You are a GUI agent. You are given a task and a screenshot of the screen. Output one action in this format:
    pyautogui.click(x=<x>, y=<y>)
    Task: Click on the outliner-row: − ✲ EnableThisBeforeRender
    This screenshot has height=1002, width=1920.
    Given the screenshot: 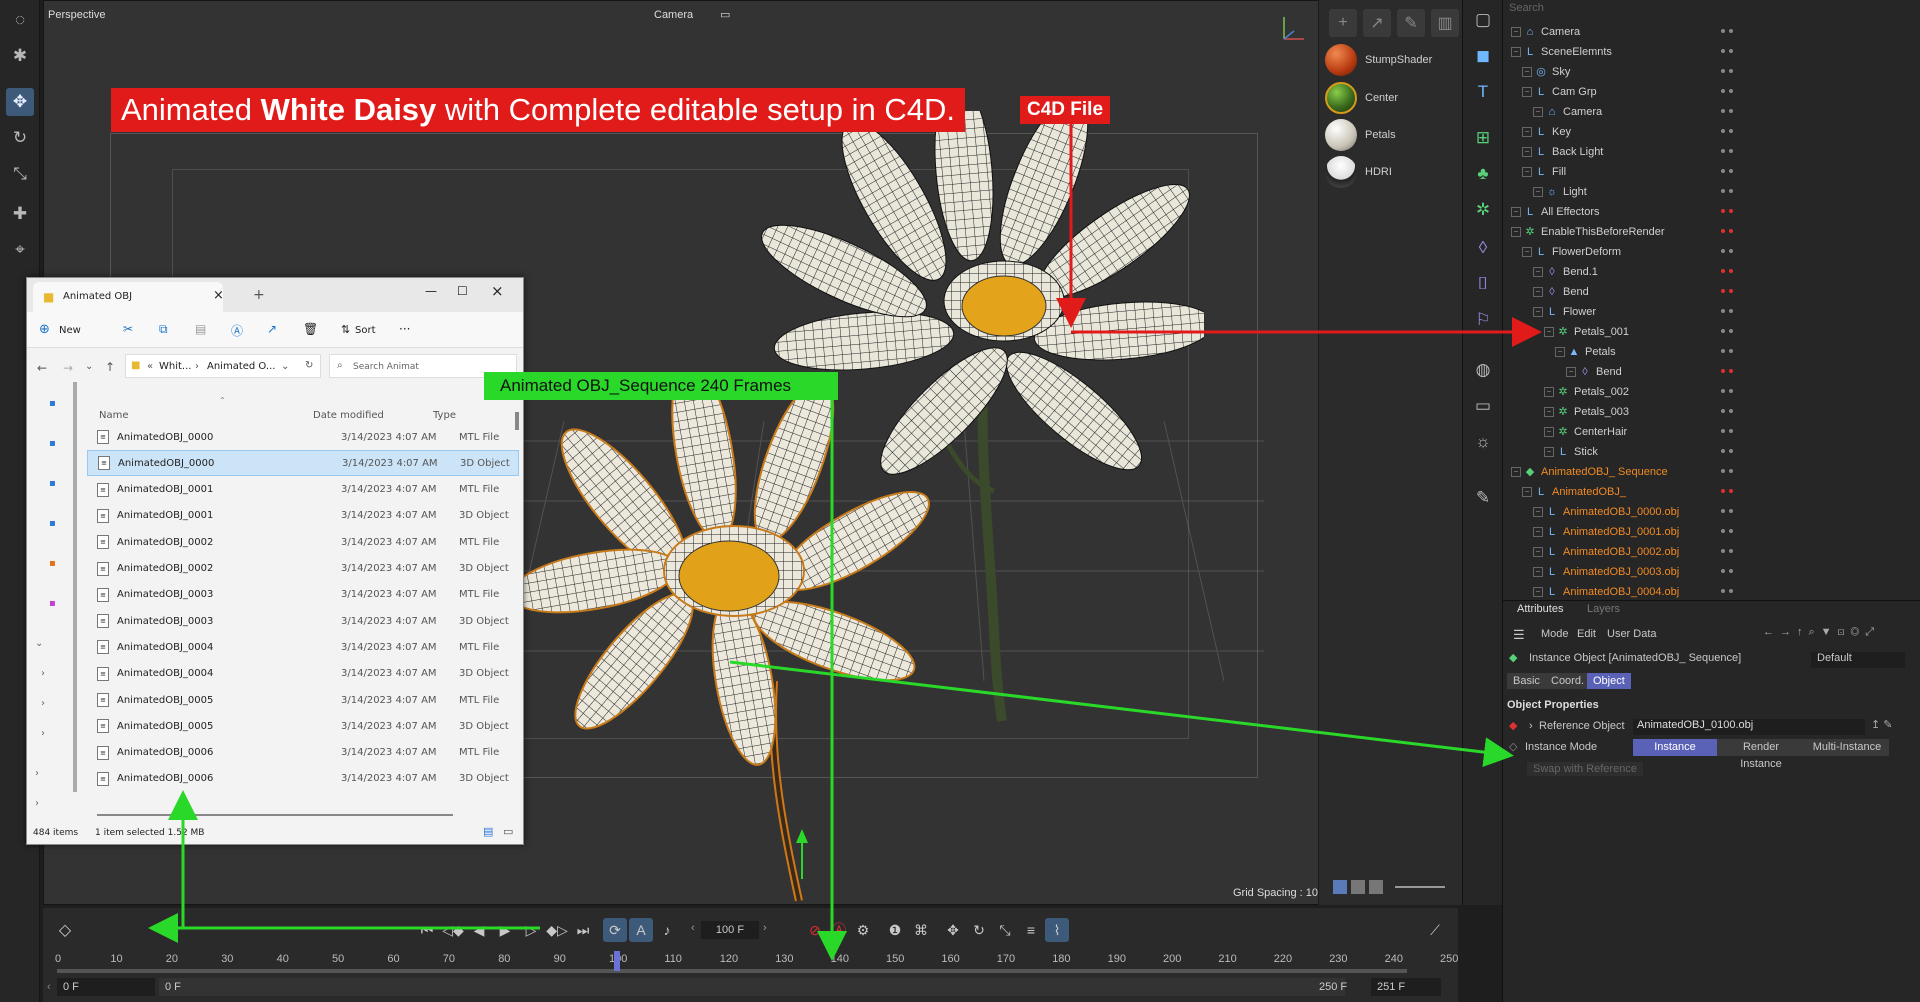 What is the action you would take?
    pyautogui.click(x=1711, y=232)
    